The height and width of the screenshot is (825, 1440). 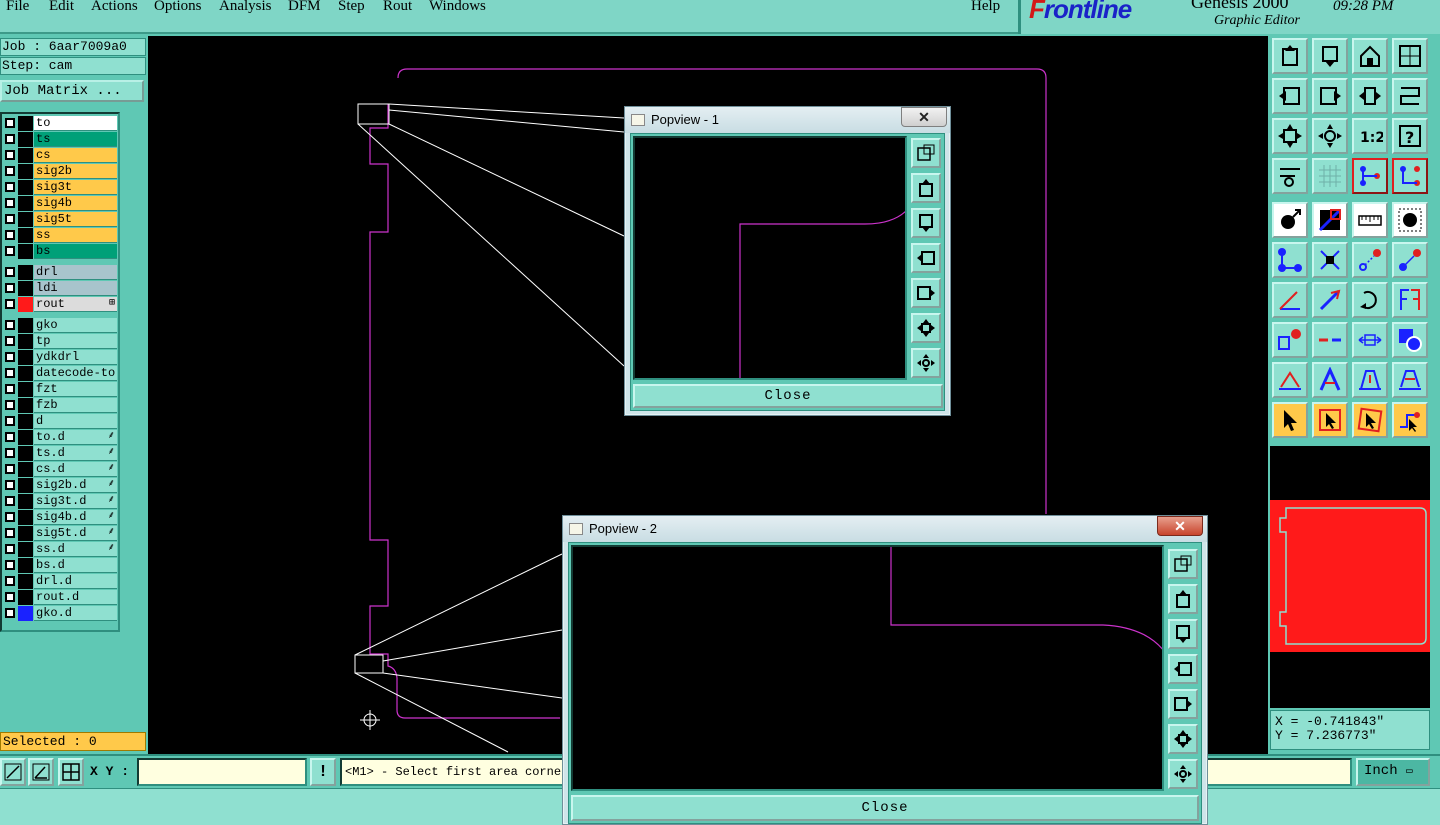 I want to click on layer-name: ss, so click(x=75, y=235).